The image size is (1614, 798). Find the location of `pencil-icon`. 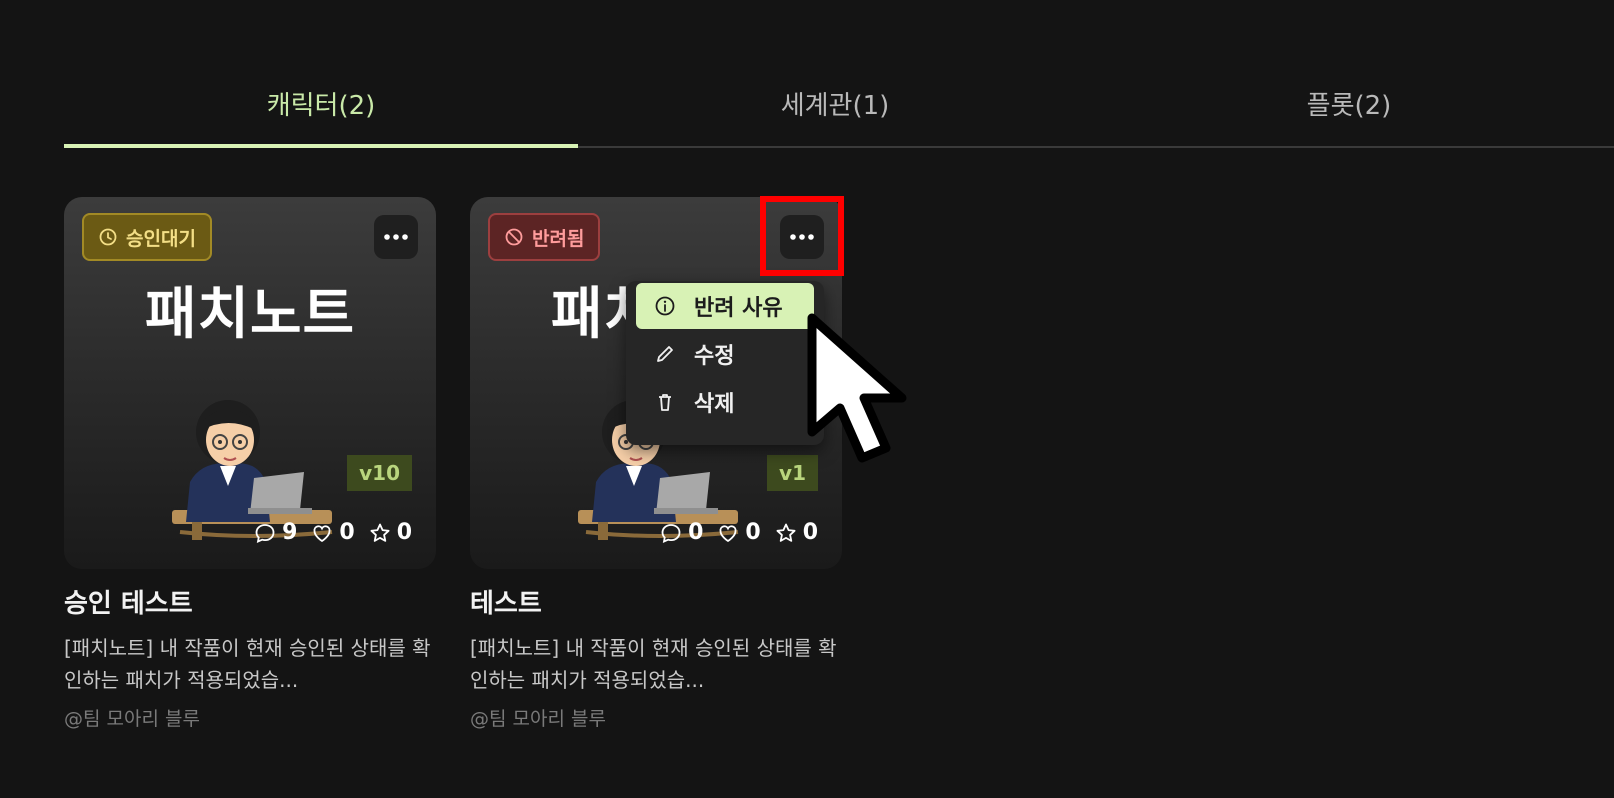

pencil-icon is located at coordinates (665, 354).